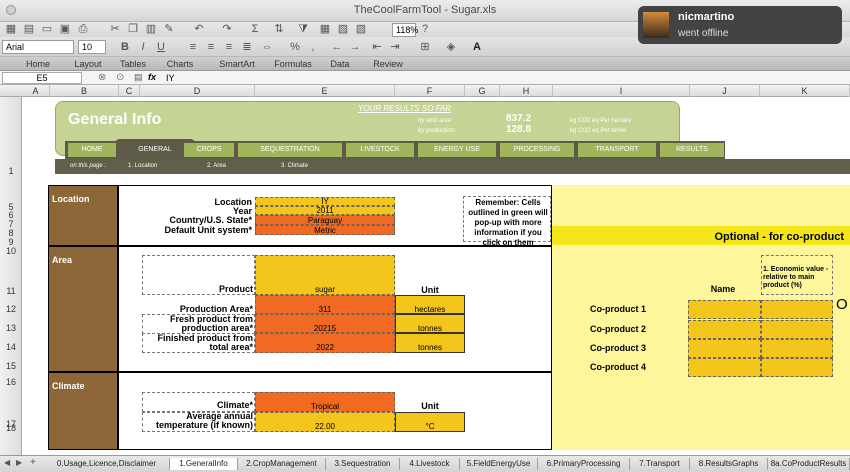  Describe the element at coordinates (294, 166) in the screenshot. I see `subnav-climate: 3. Climate` at that location.